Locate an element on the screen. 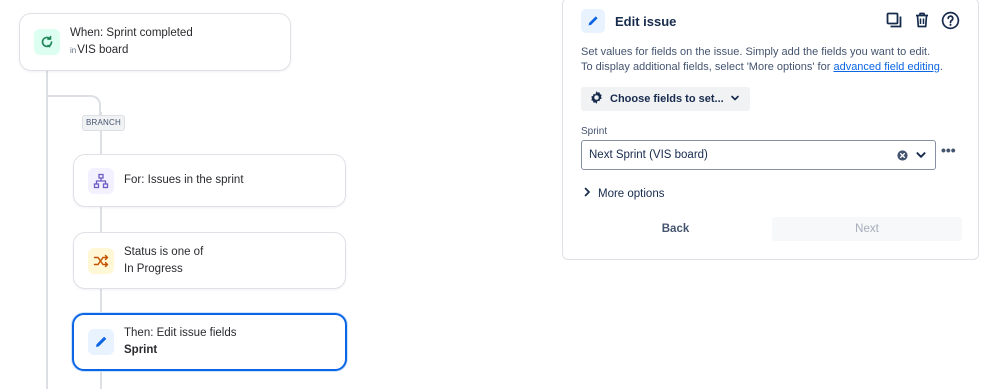 The image size is (999, 389). chevron-right-icon is located at coordinates (587, 193).